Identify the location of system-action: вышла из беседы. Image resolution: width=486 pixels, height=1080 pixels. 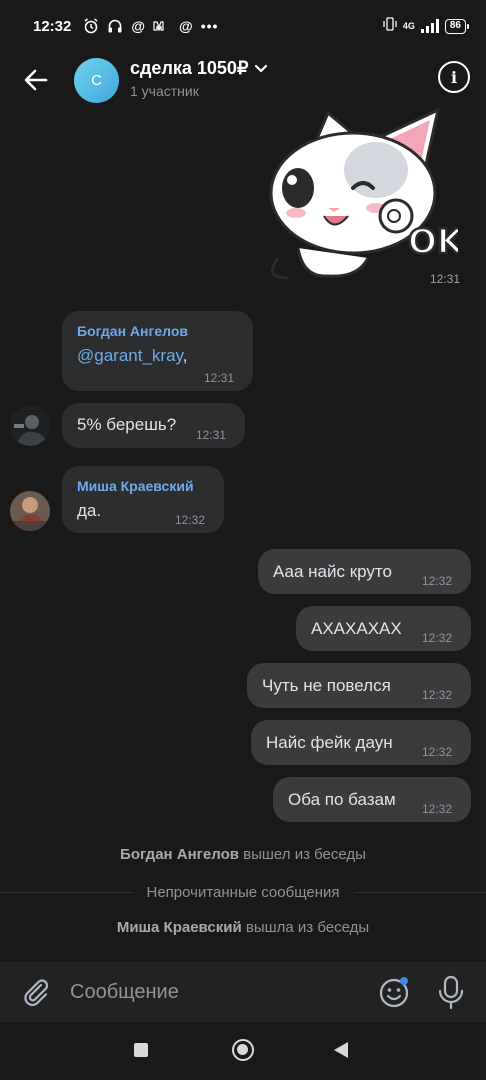
(307, 927).